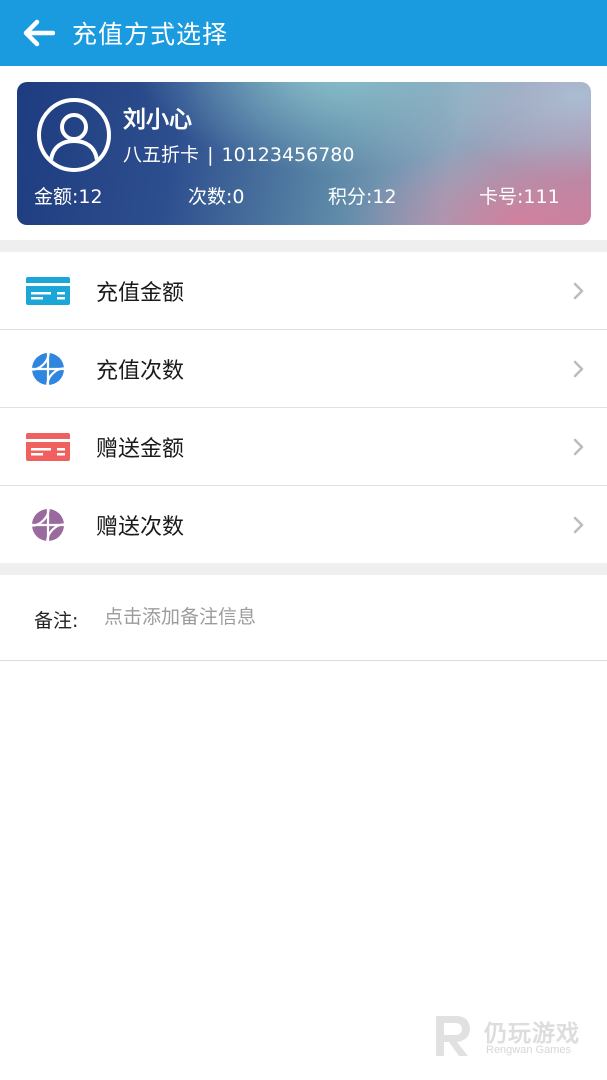 The image size is (607, 1080). I want to click on member-card-info: 八五折卡 | 10123456780, so click(239, 153).